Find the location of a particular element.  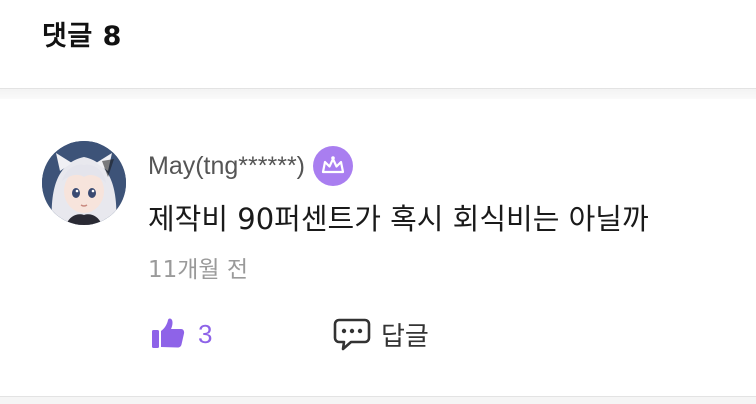

reply-button: 답글 is located at coordinates (381, 334).